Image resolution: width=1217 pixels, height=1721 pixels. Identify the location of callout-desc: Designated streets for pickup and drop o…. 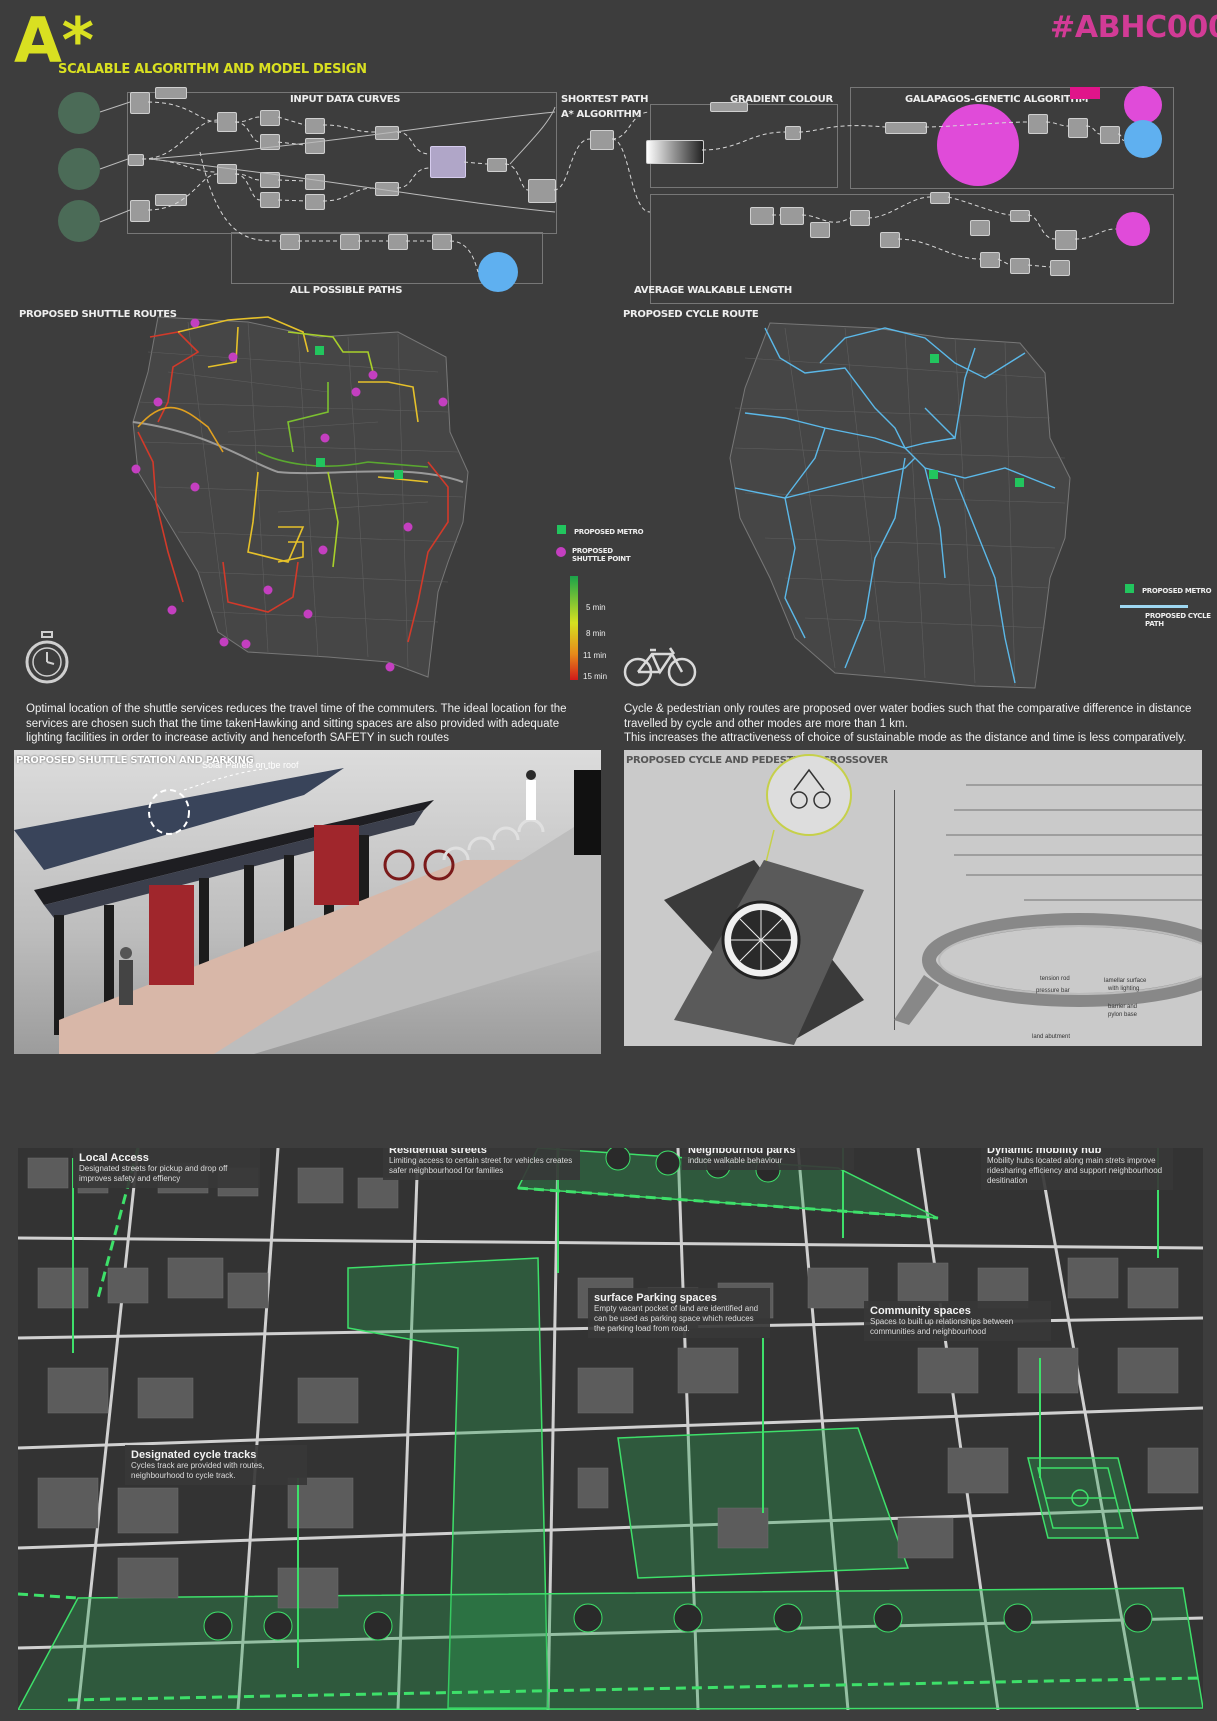
(153, 1173).